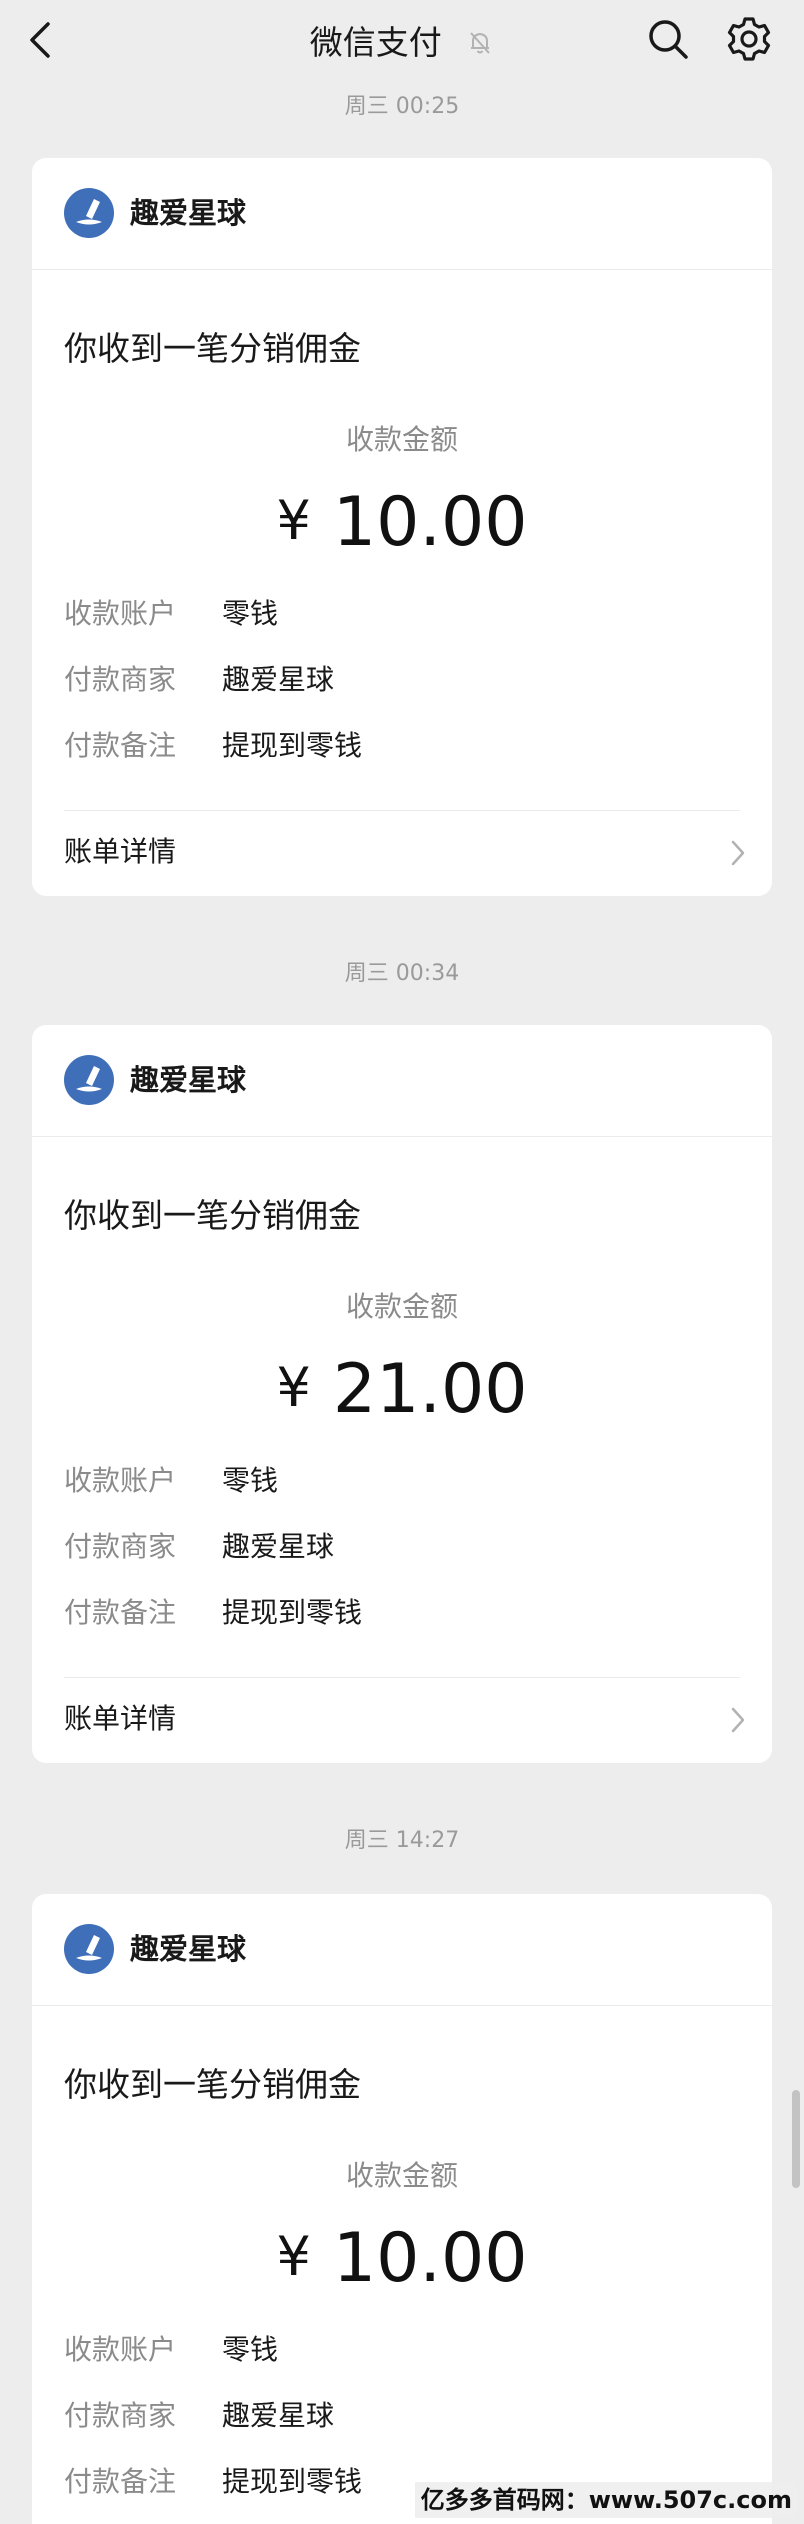  I want to click on search-icon, so click(668, 39).